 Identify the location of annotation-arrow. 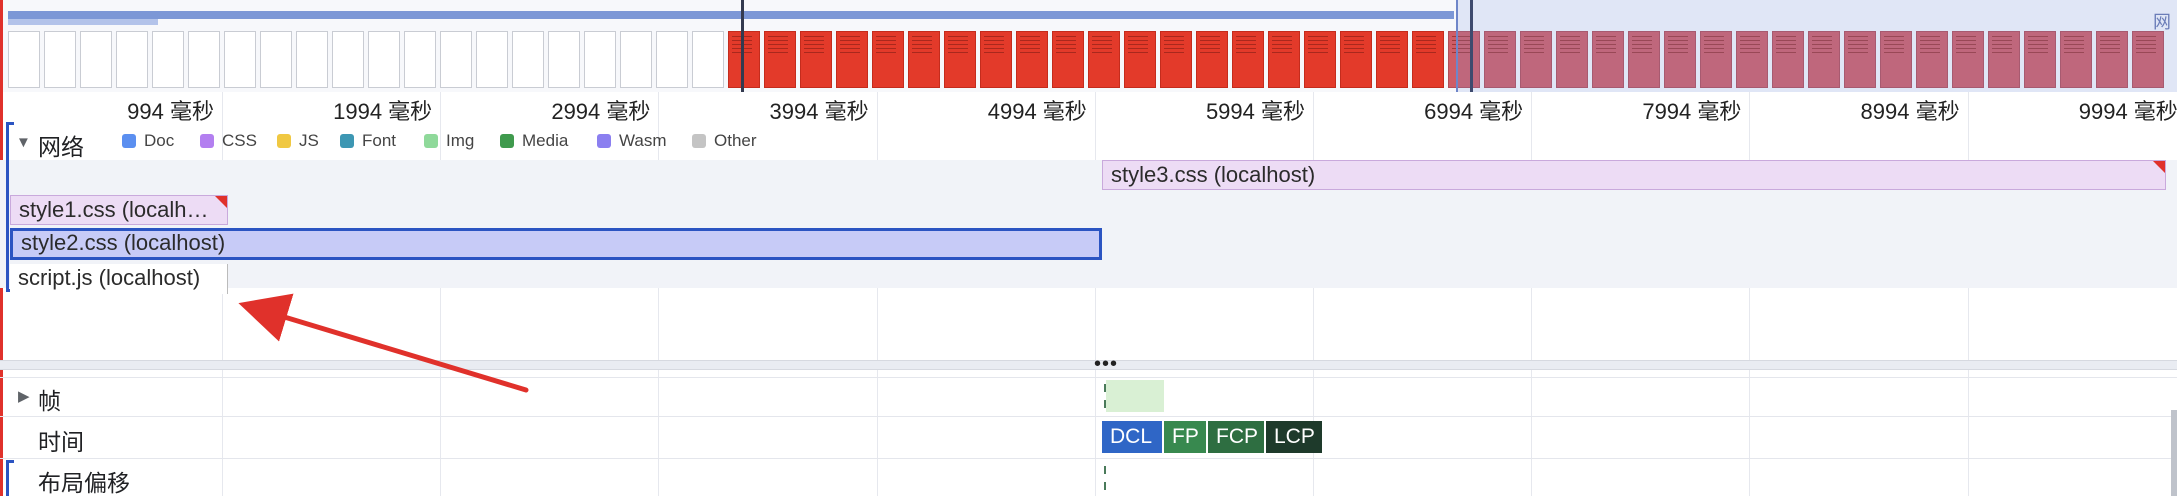
(383, 343).